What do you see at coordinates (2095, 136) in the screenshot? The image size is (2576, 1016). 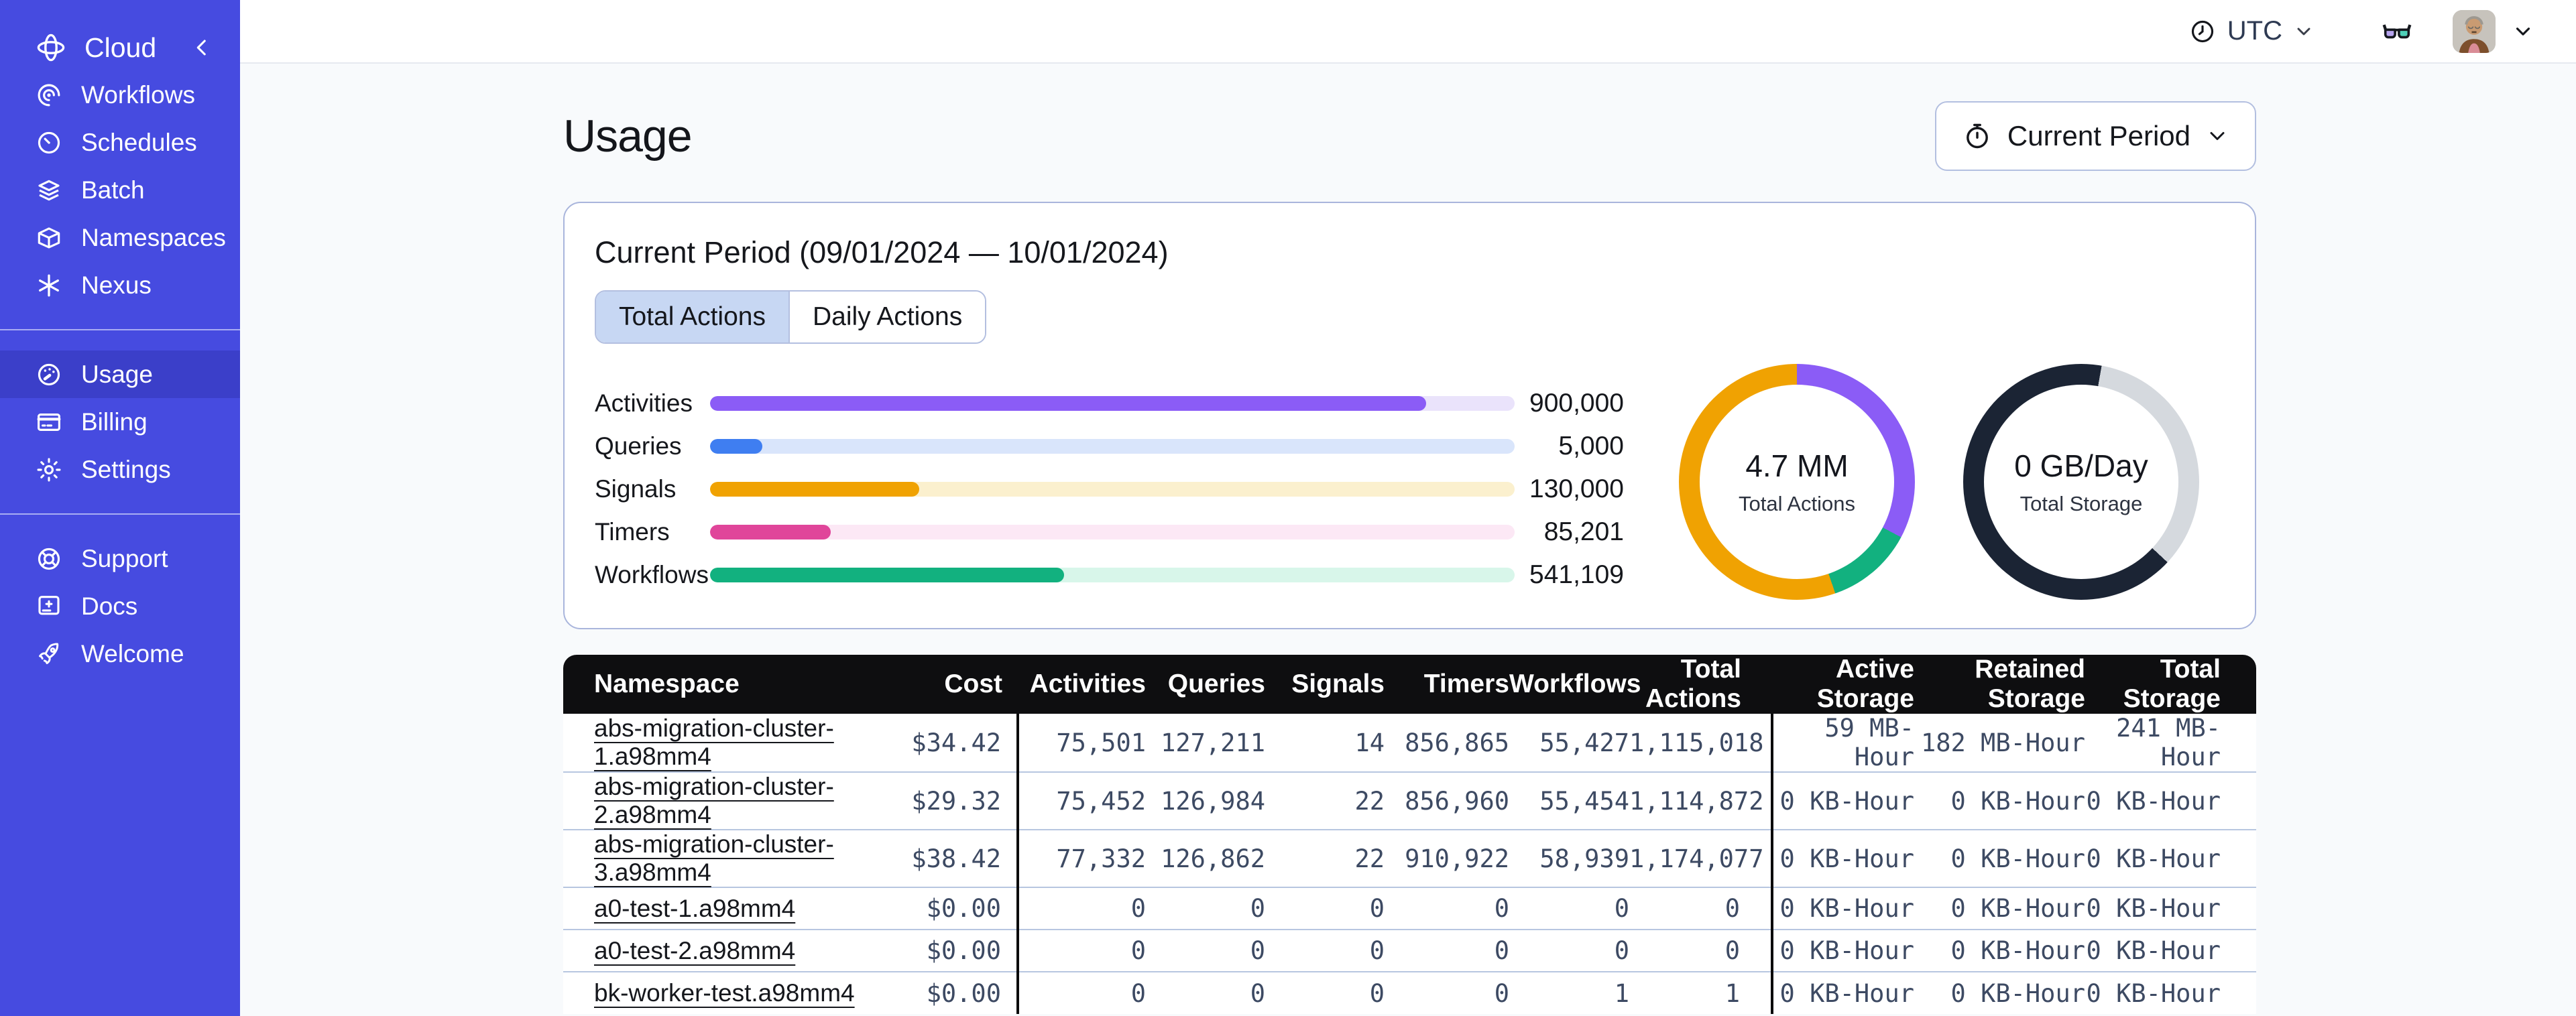 I see `period-selector-button: Current Period` at bounding box center [2095, 136].